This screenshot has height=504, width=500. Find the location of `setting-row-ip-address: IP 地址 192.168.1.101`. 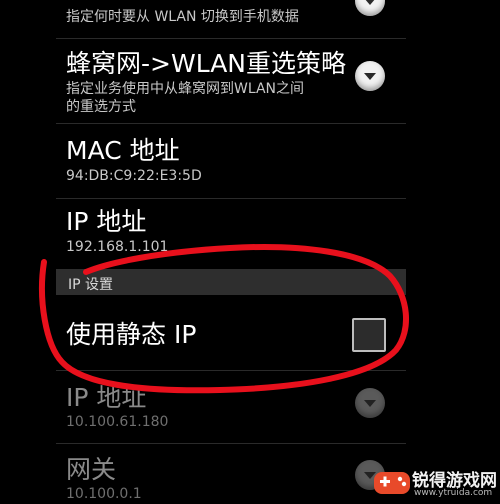

setting-row-ip-address: IP 地址 192.168.1.101 is located at coordinates (250, 234).